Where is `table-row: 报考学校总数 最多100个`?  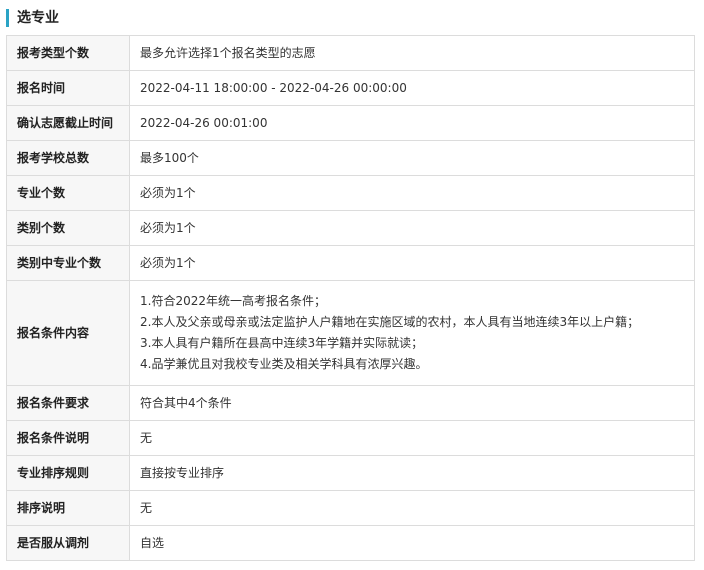 table-row: 报考学校总数 最多100个 is located at coordinates (350, 158).